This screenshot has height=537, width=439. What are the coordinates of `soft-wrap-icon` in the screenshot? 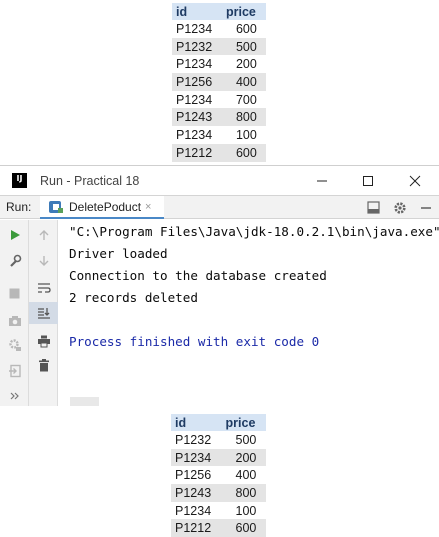 It's located at (44, 288).